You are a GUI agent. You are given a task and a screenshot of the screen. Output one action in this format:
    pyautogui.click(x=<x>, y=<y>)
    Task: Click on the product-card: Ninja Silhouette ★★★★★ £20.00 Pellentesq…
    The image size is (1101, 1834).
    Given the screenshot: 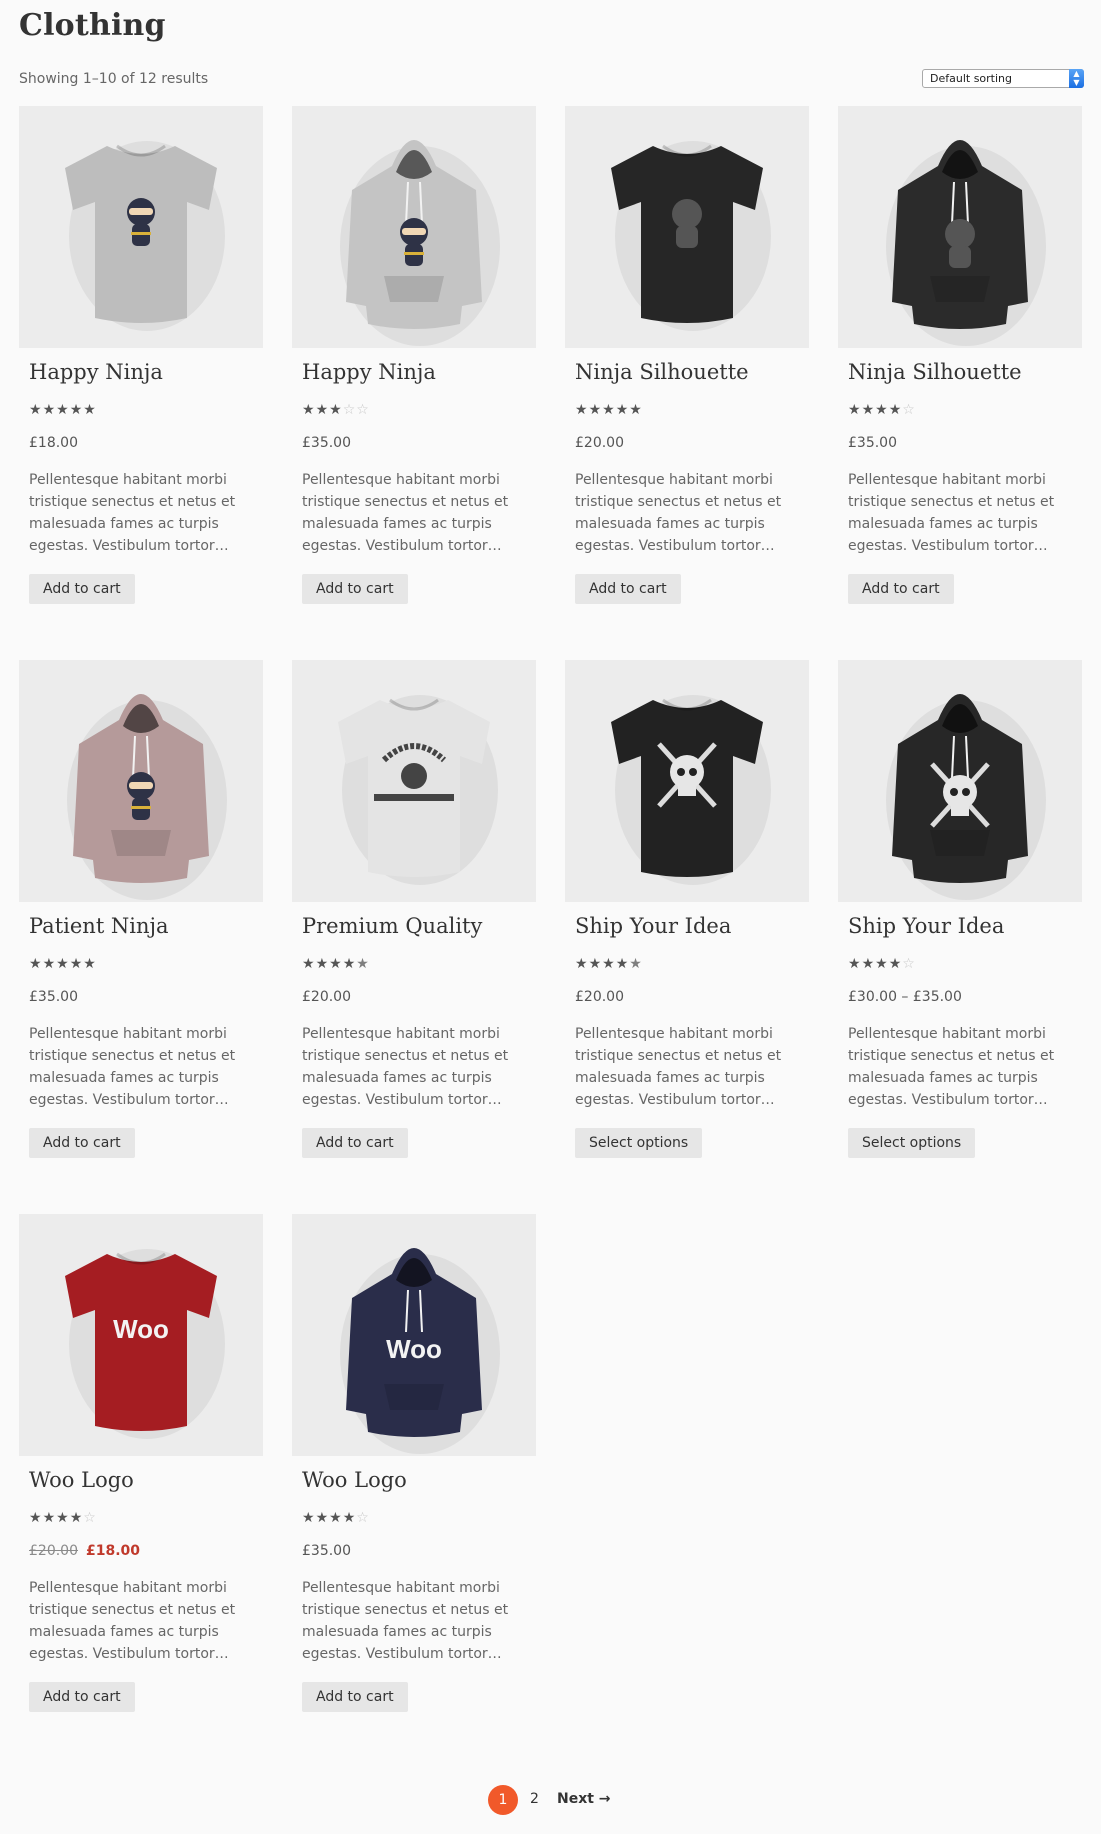 What is the action you would take?
    pyautogui.click(x=687, y=355)
    